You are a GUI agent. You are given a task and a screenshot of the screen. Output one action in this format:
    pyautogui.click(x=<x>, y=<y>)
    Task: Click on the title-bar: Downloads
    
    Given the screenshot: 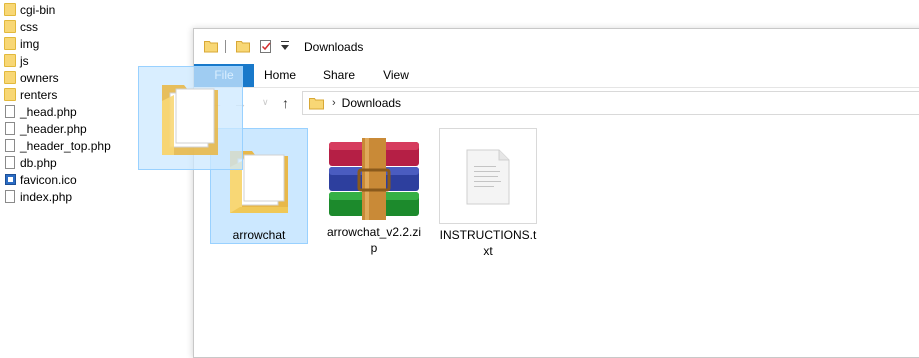 What is the action you would take?
    pyautogui.click(x=556, y=46)
    